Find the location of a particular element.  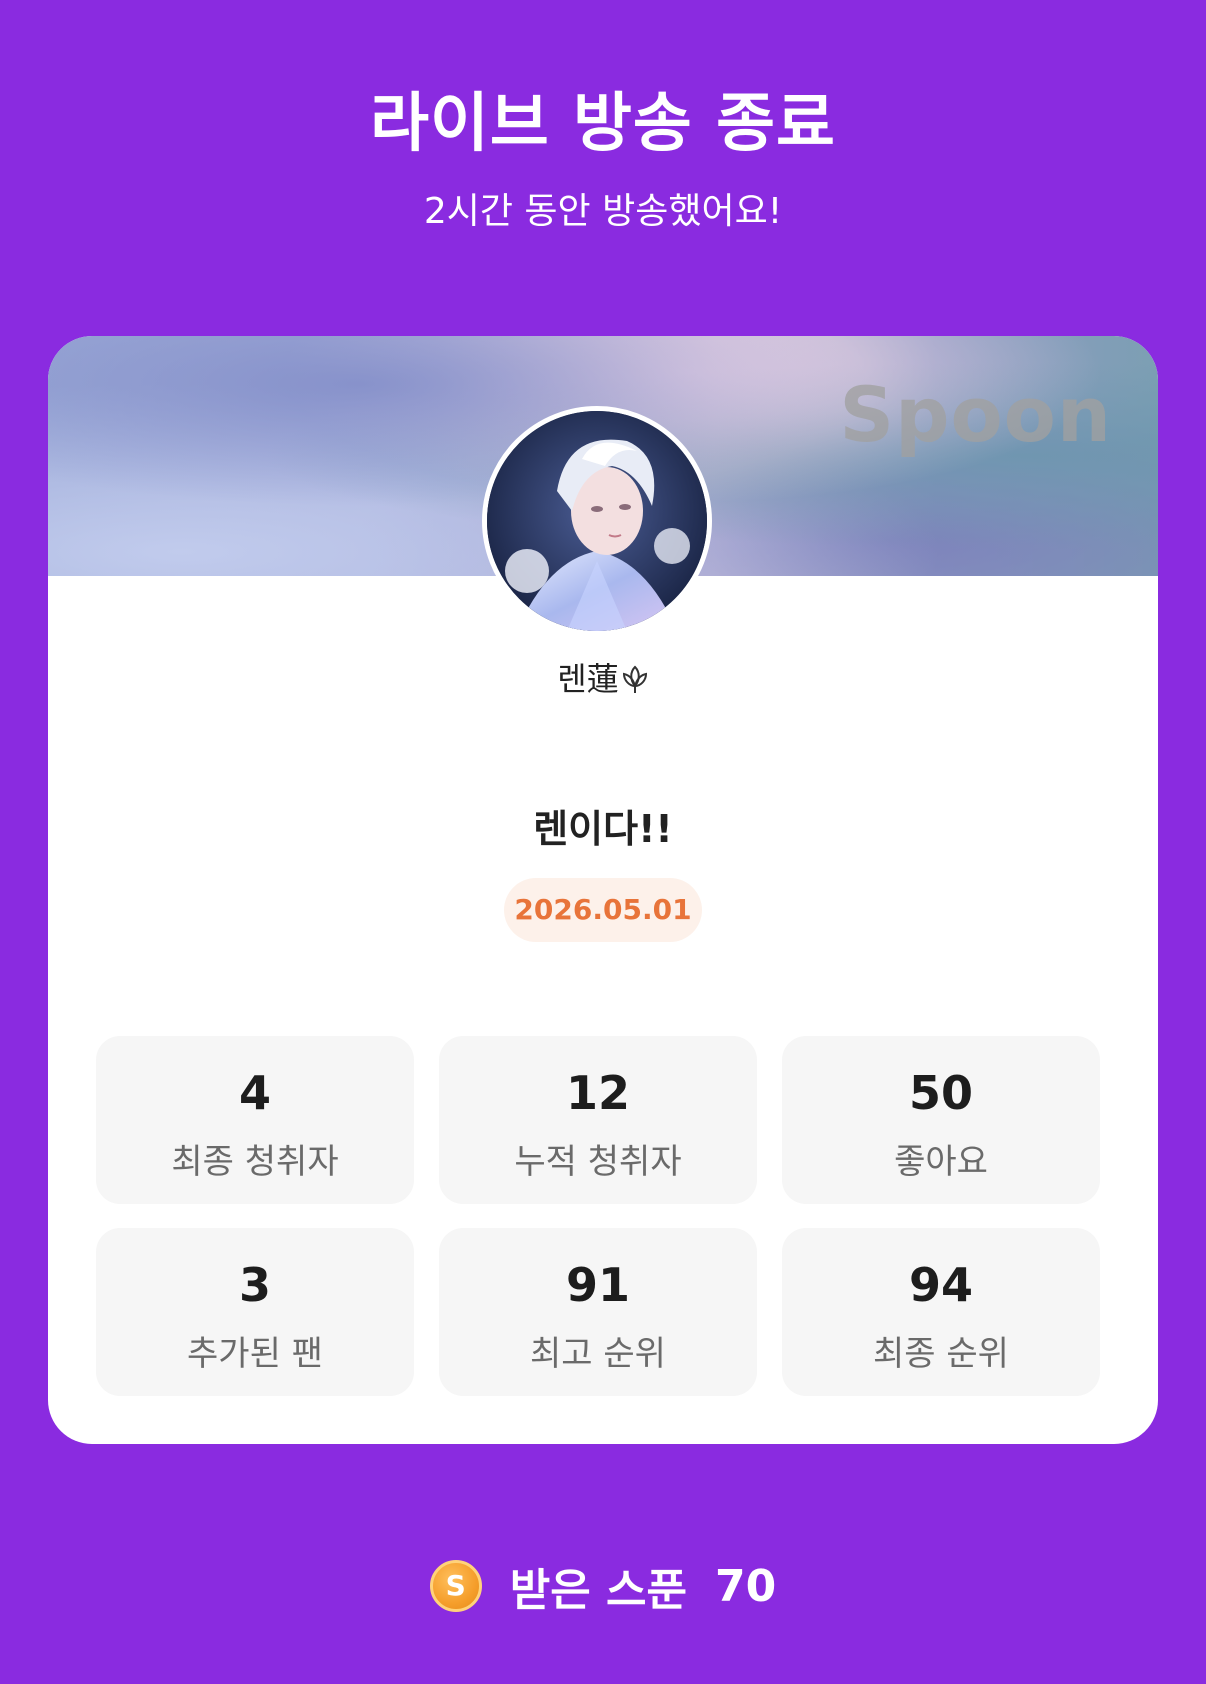

lotus-icon is located at coordinates (634, 679).